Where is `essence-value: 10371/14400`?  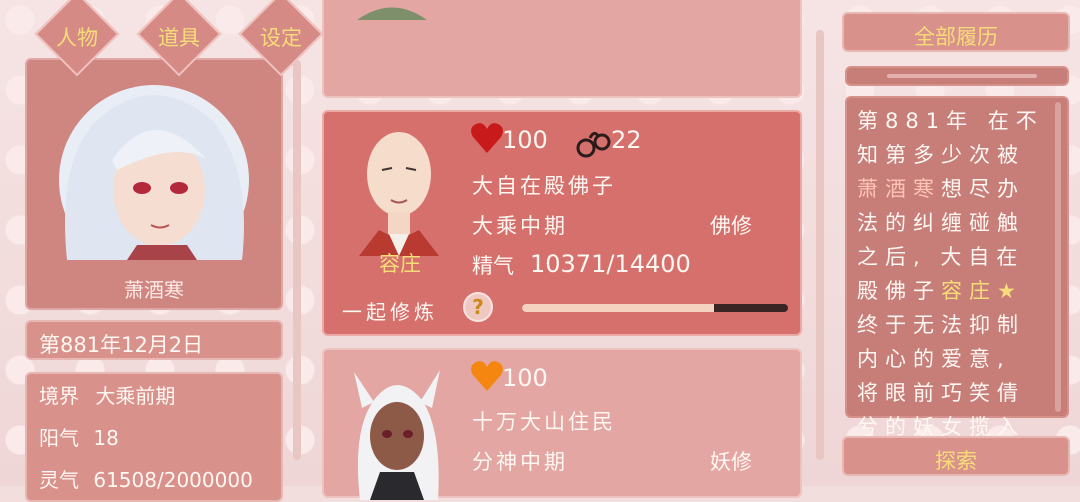
essence-value: 10371/14400 is located at coordinates (610, 264).